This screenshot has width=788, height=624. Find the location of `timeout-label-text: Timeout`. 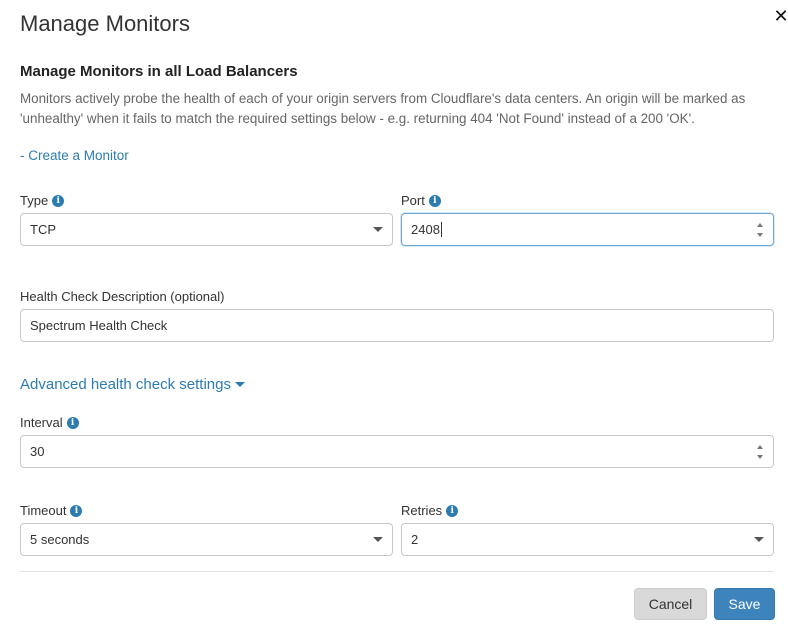

timeout-label-text: Timeout is located at coordinates (43, 510).